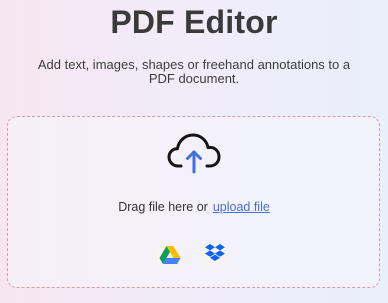 The image size is (388, 303). I want to click on google-drive-button, so click(170, 257).